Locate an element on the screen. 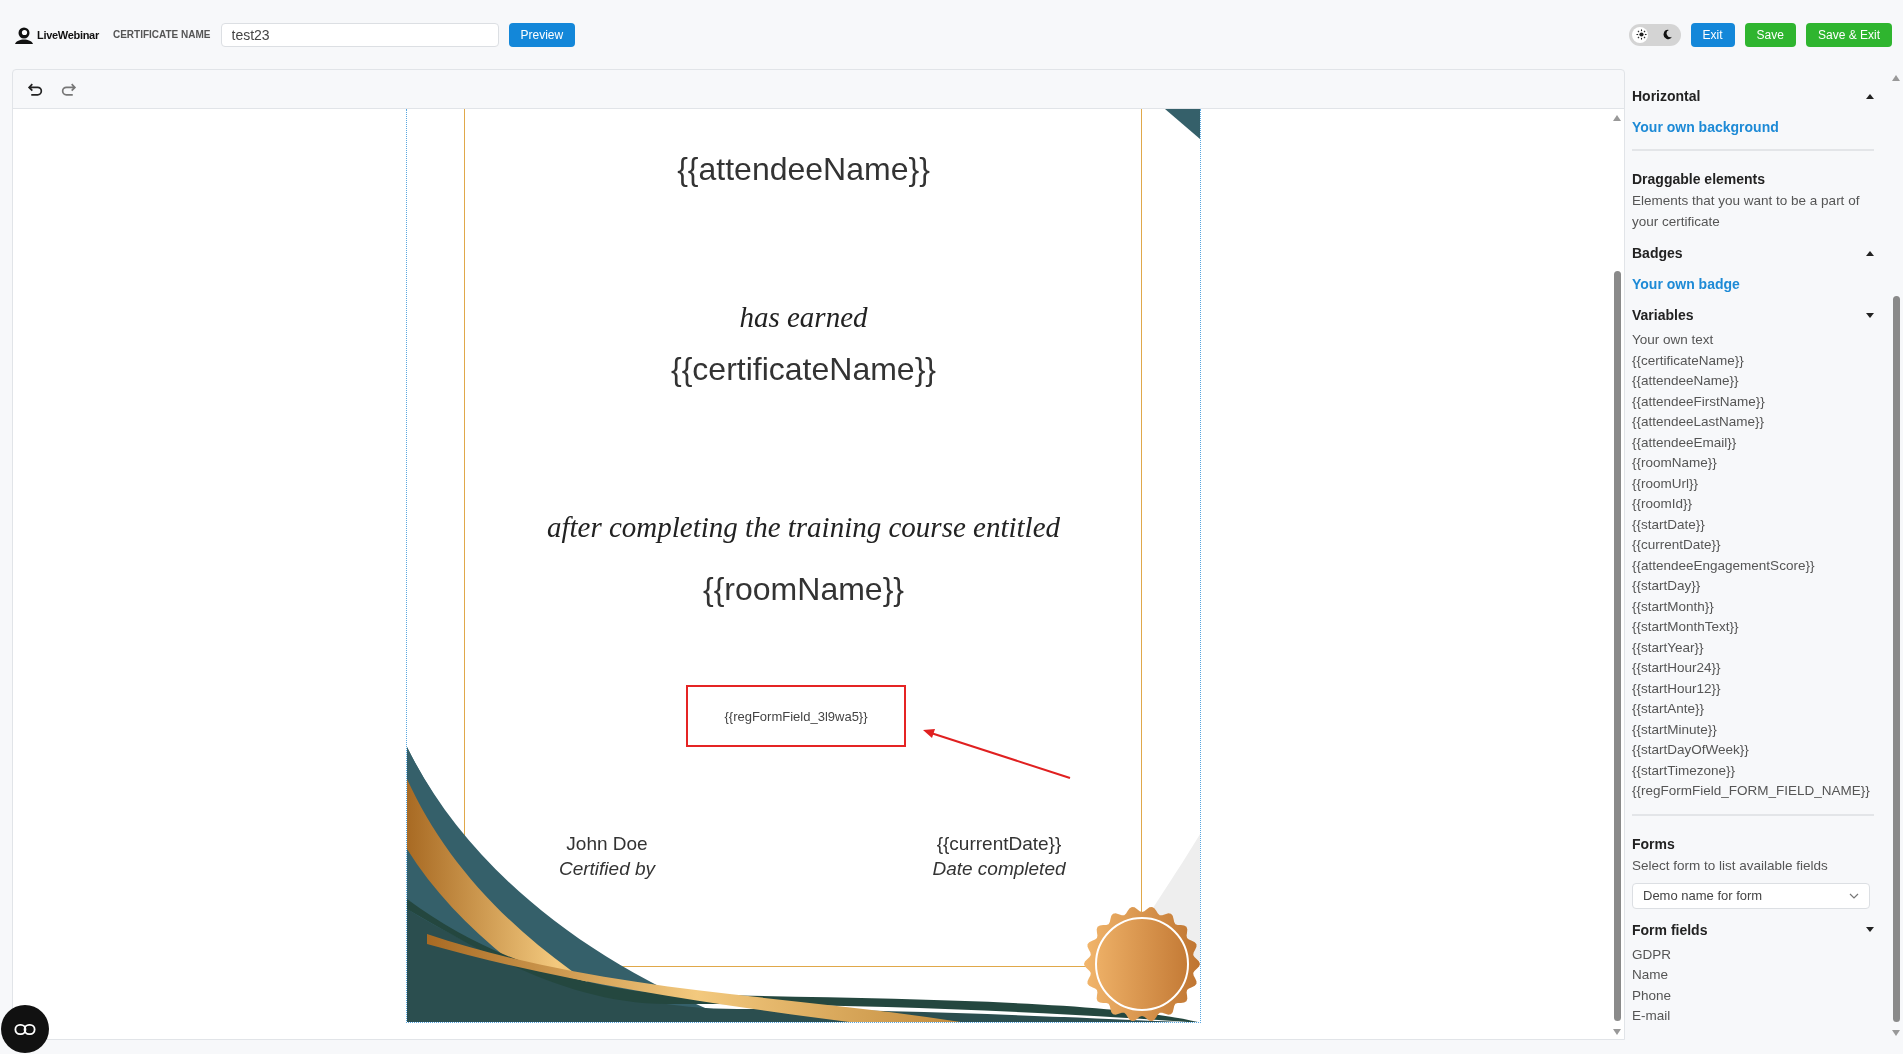  form-field-item: Phone is located at coordinates (1652, 995).